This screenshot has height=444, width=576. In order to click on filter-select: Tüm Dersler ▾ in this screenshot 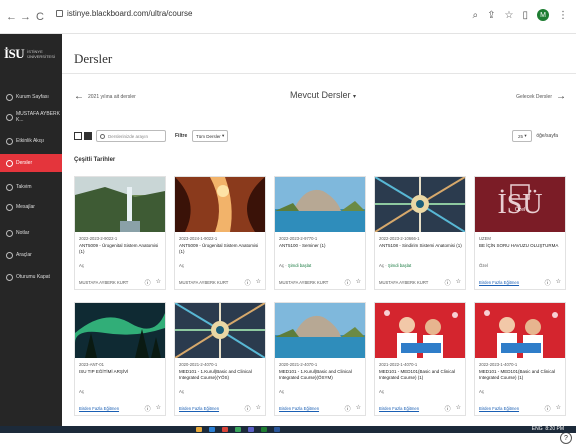, I will do `click(210, 136)`.